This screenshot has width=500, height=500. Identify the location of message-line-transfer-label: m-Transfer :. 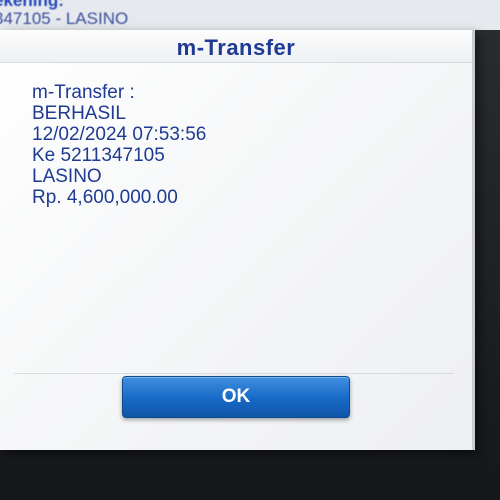
(83, 92).